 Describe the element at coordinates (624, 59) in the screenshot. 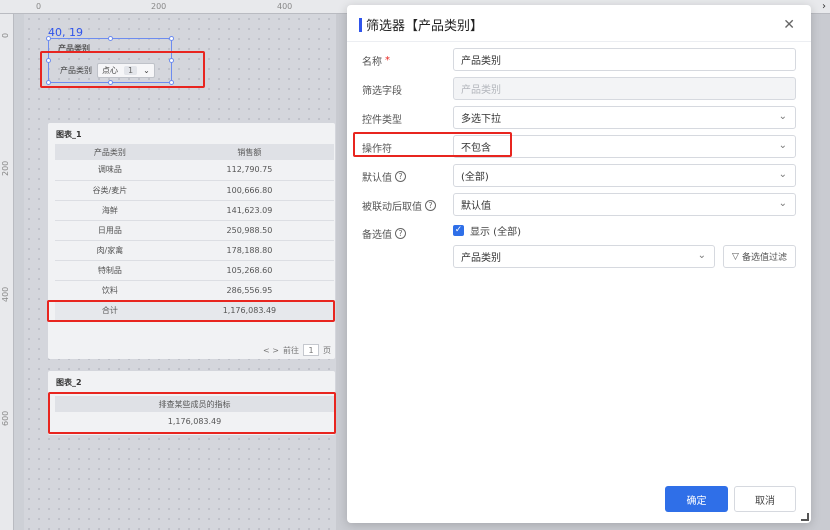

I see `name-input: 产品类别` at that location.